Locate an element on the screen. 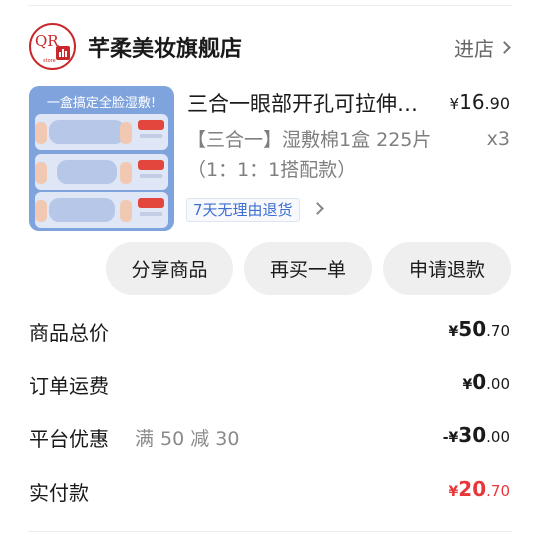 This screenshot has width=540, height=544. thumbnail-banner: 一盒搞定全脸湿敷! is located at coordinates (101, 103).